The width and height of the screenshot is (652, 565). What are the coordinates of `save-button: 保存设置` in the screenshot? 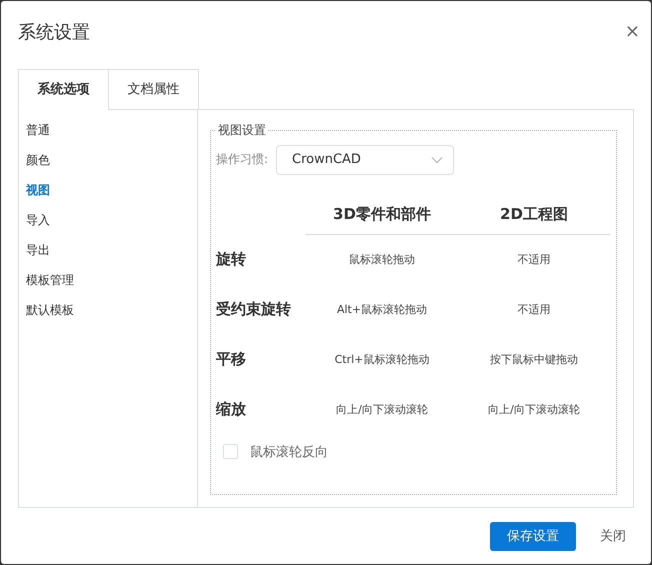 It's located at (533, 536).